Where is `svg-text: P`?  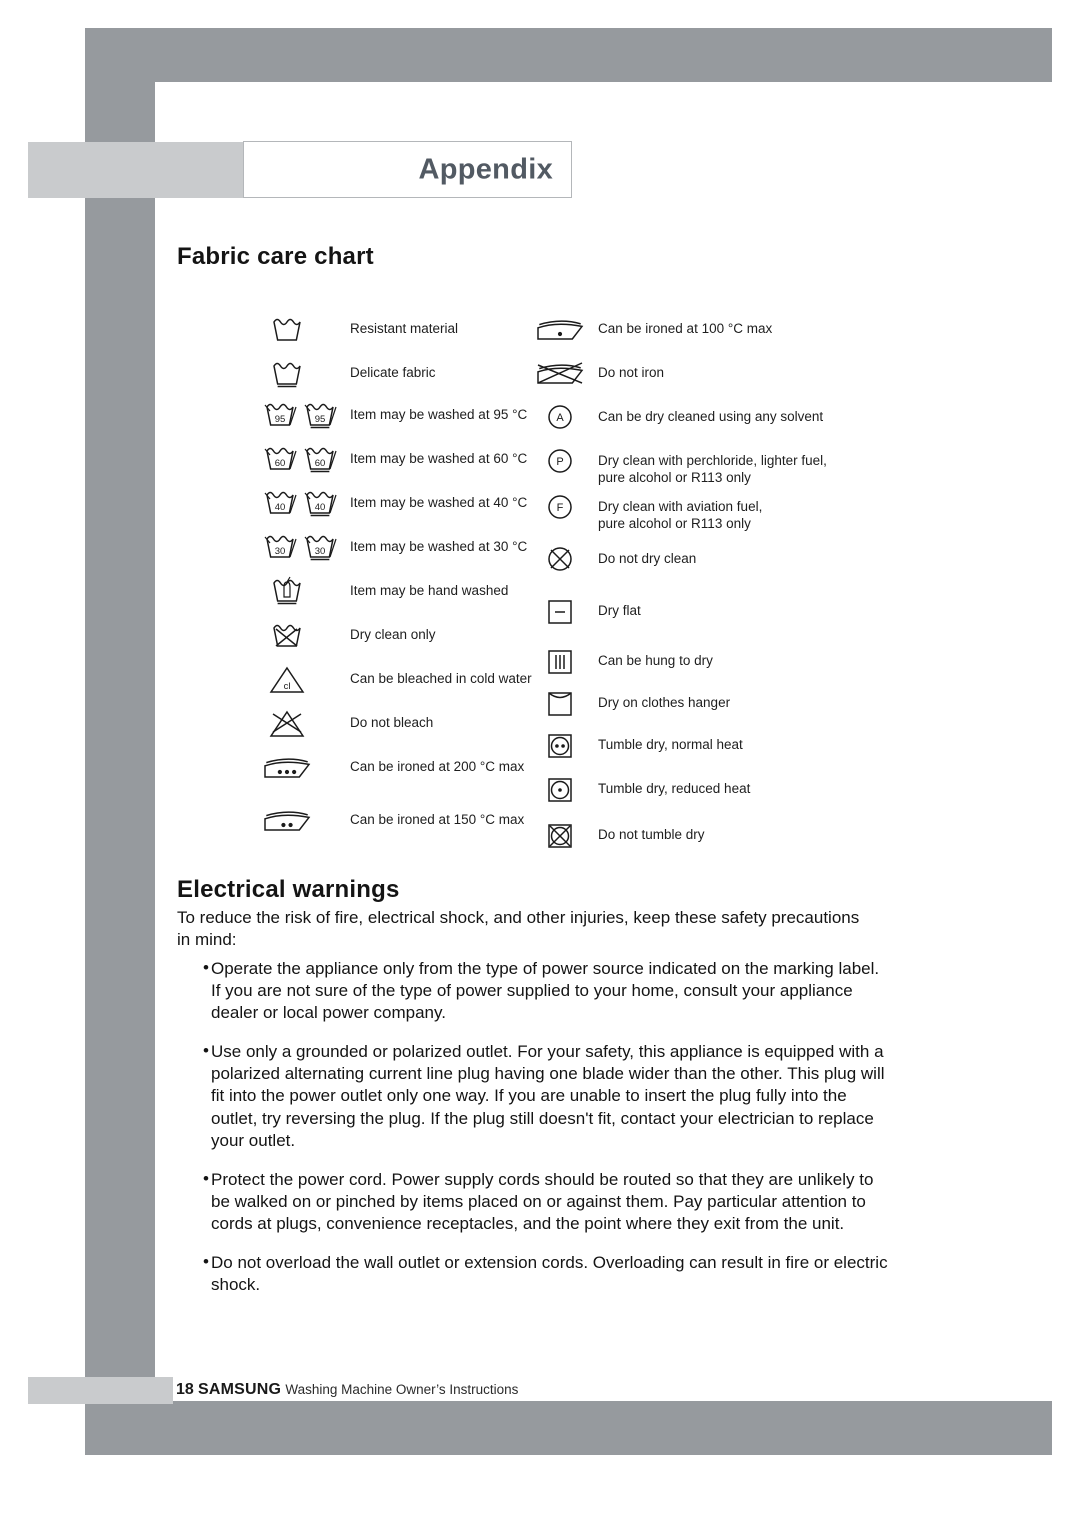 svg-text: P is located at coordinates (559, 462).